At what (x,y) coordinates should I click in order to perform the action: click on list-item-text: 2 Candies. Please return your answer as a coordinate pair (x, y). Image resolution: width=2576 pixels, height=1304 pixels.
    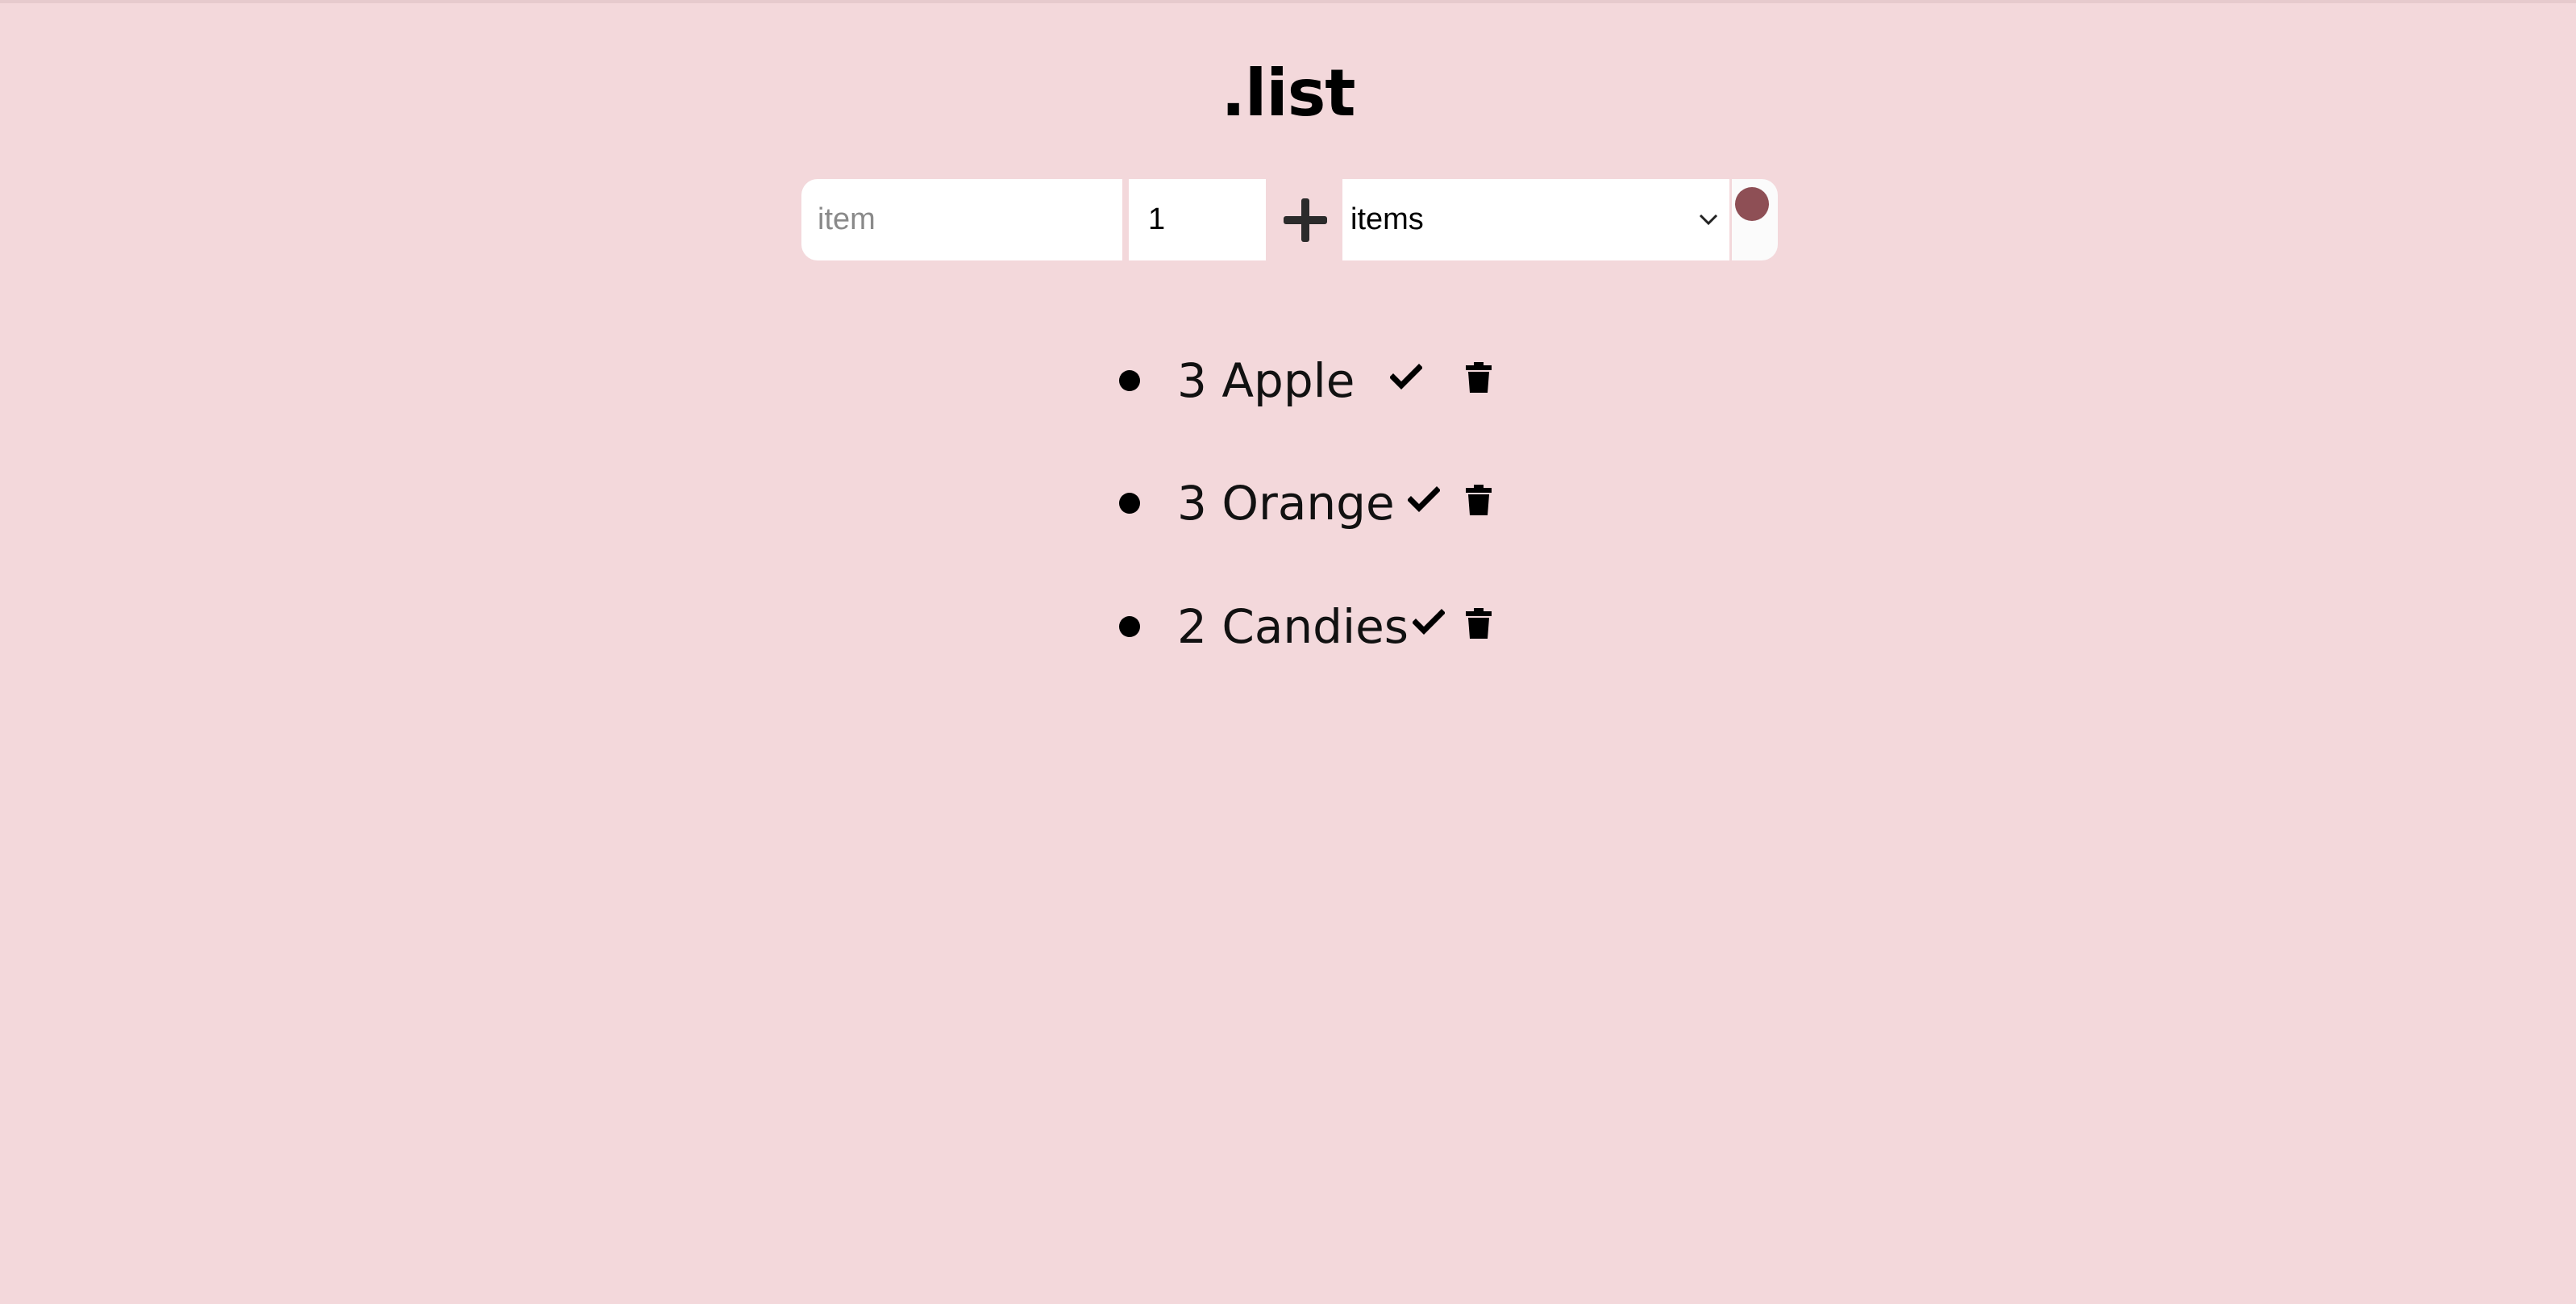
    Looking at the image, I should click on (1293, 626).